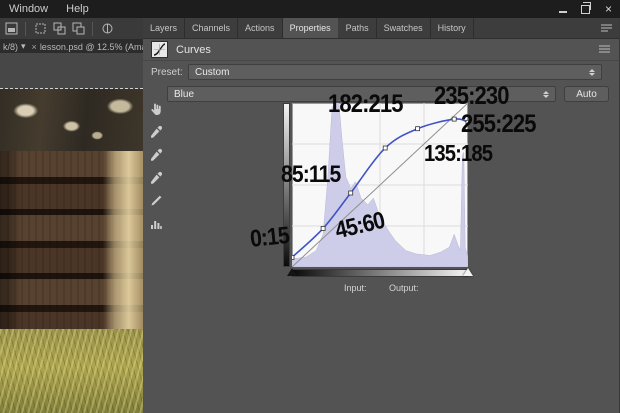  What do you see at coordinates (23, 46) in the screenshot?
I see `tab-dropdown-icon: ▾` at bounding box center [23, 46].